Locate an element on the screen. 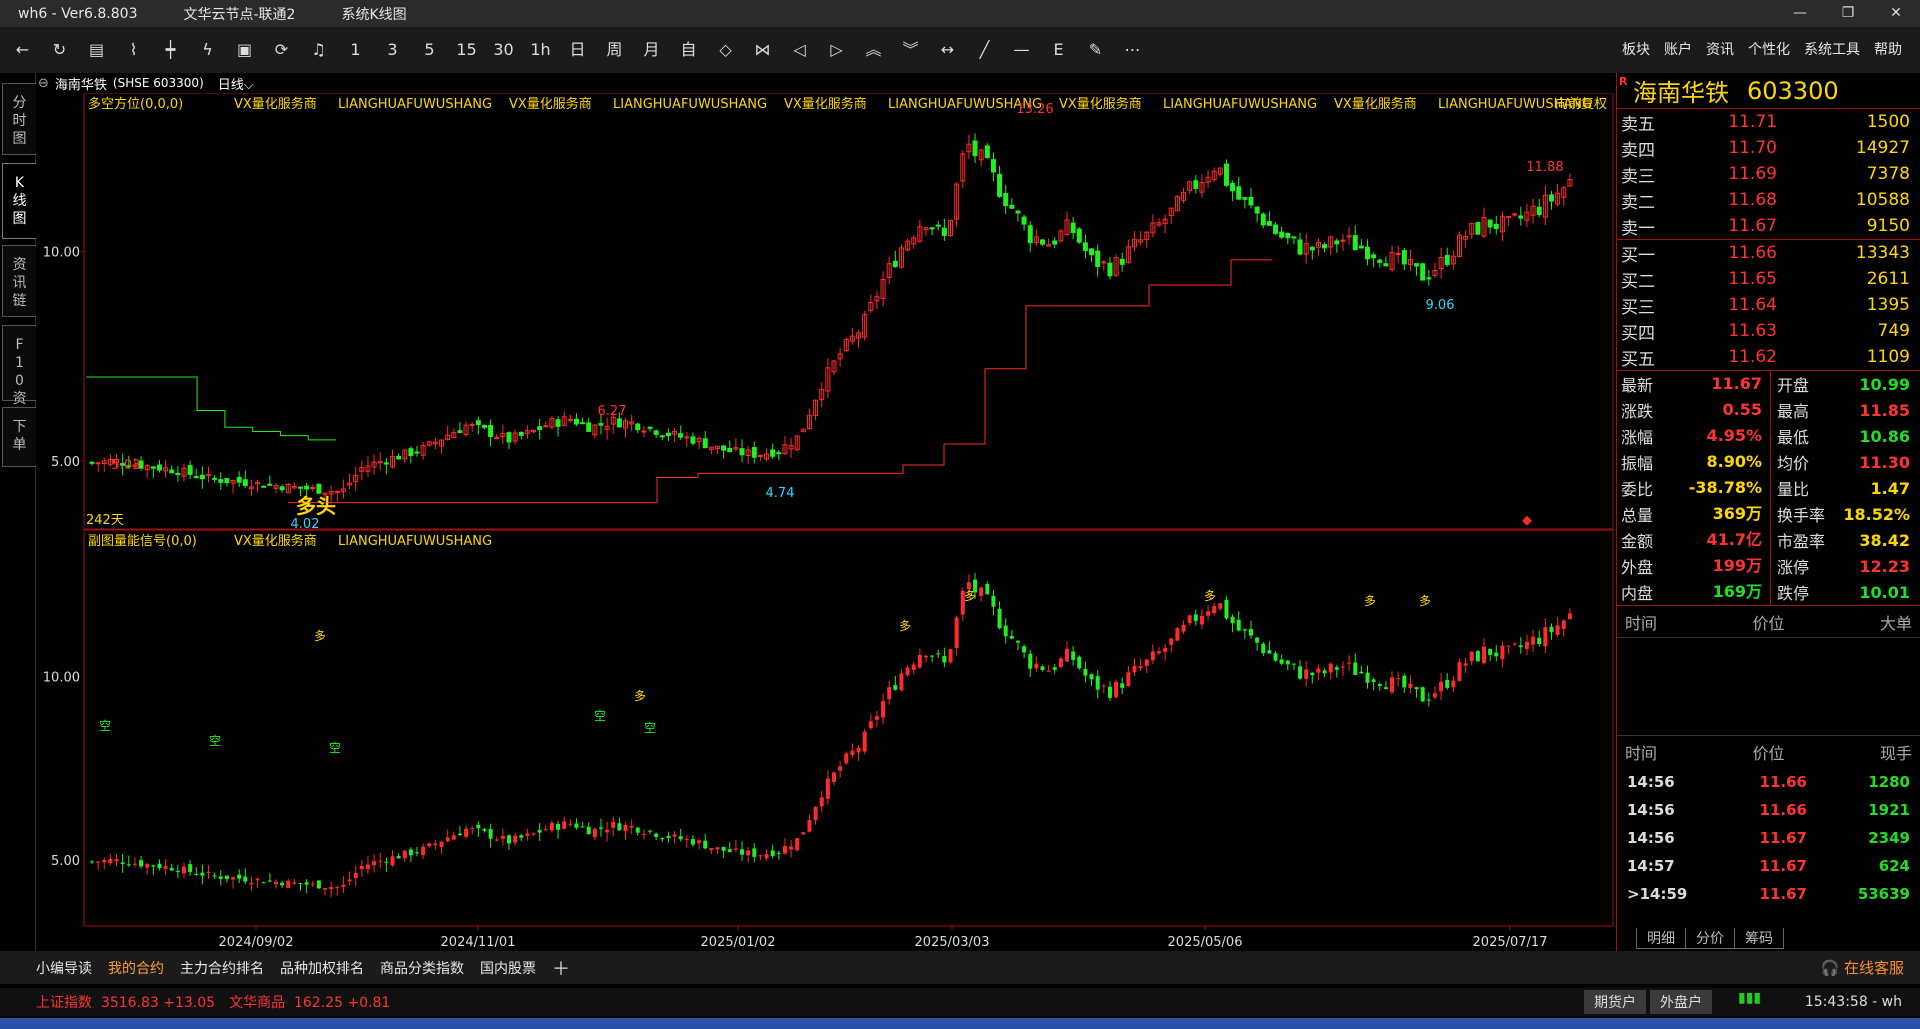 Image resolution: width=1920 pixels, height=1029 pixels. futures-account-button: 期货户 is located at coordinates (1615, 1002).